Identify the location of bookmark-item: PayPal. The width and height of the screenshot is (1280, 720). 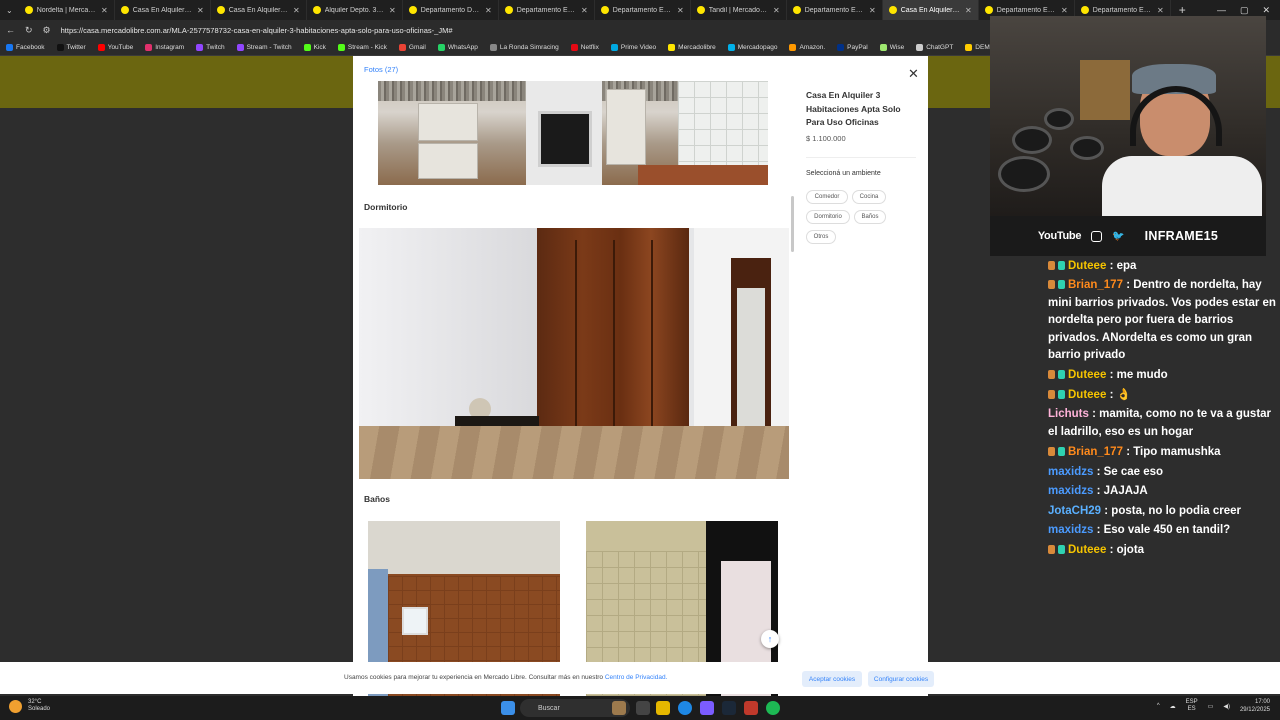
(852, 47).